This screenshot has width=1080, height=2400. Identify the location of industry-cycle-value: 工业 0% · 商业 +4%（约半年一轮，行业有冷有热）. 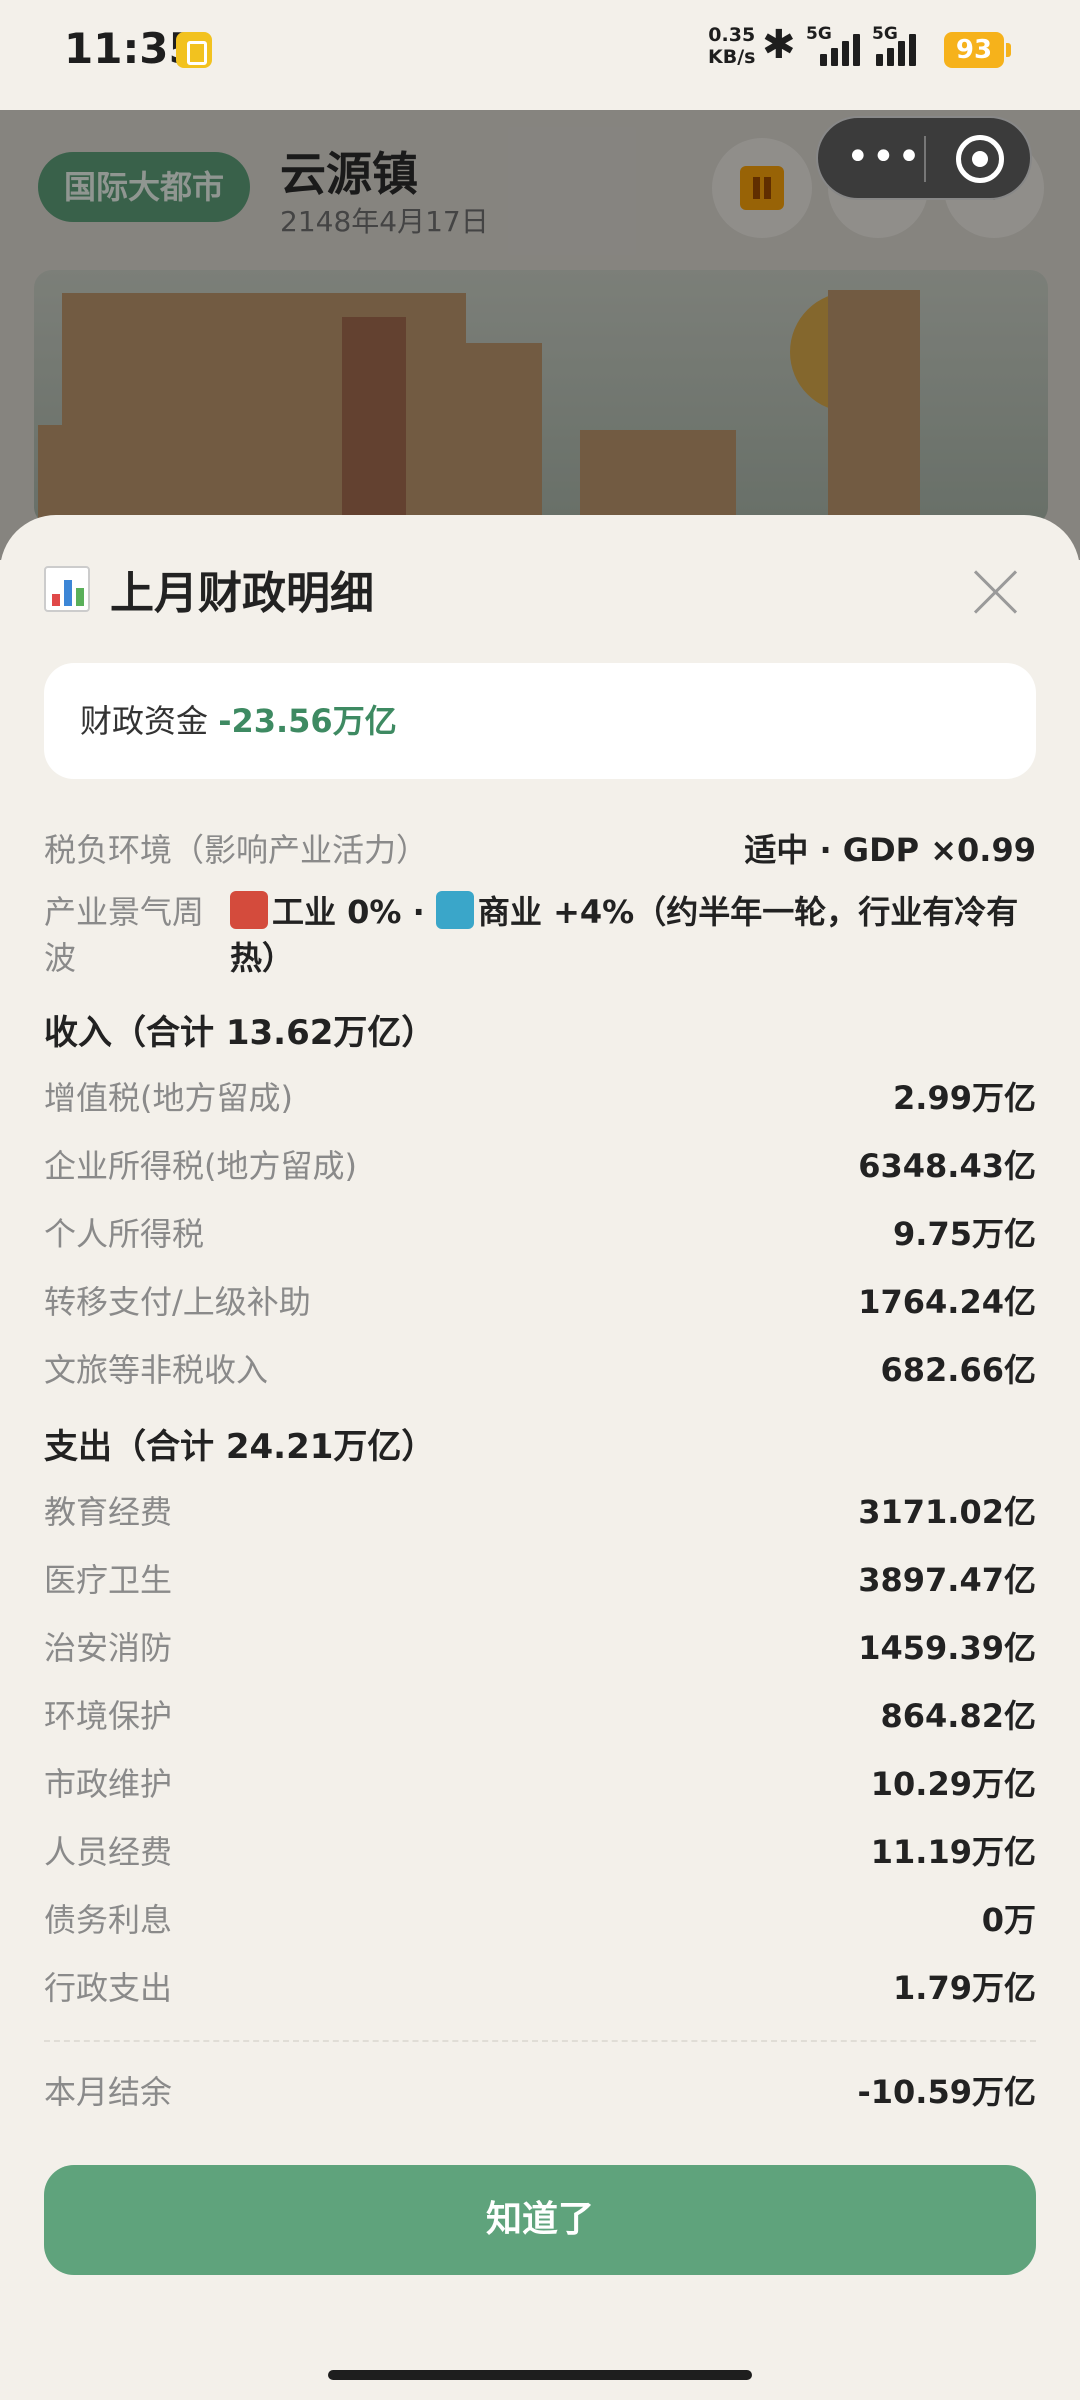
(624, 934).